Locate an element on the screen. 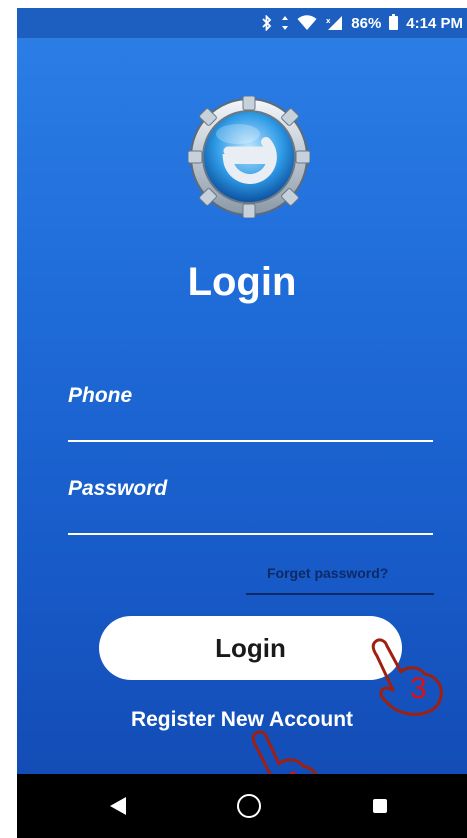 This screenshot has width=467, height=838. clock: 4:14 PM is located at coordinates (434, 23).